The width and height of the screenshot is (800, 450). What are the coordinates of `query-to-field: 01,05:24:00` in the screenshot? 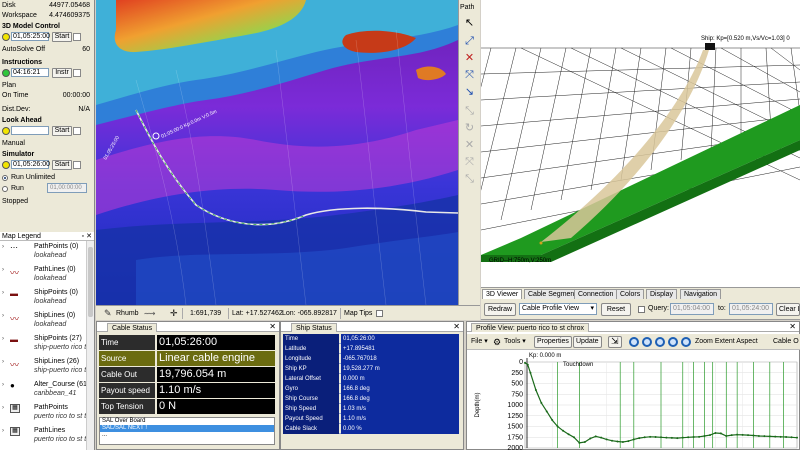 It's located at (751, 309).